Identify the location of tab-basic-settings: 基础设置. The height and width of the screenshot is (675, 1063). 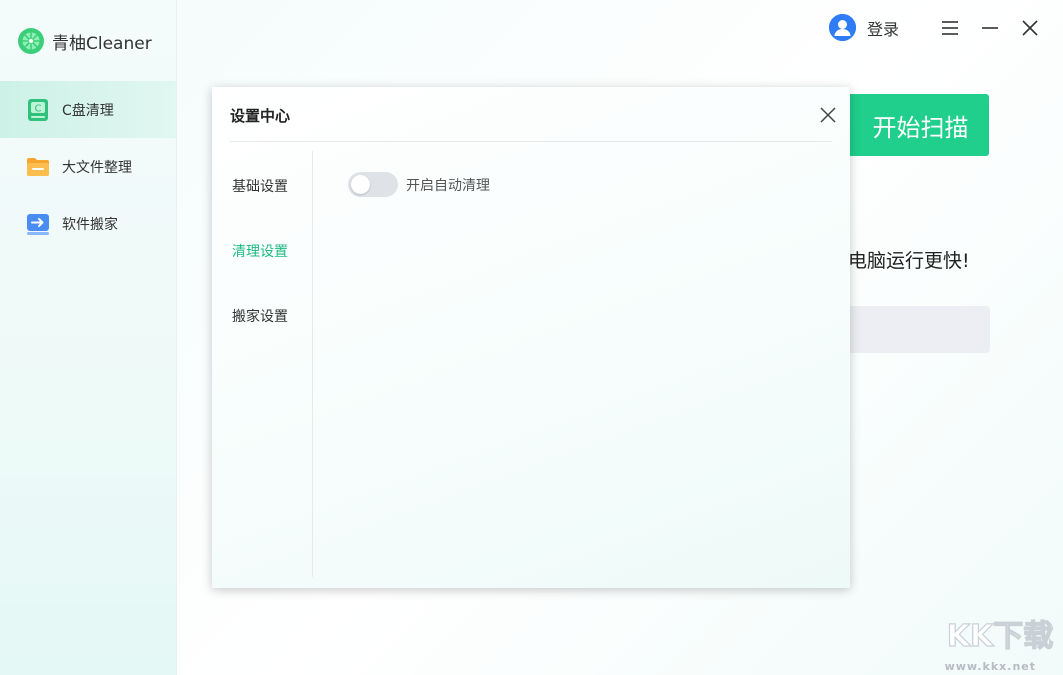
(260, 208).